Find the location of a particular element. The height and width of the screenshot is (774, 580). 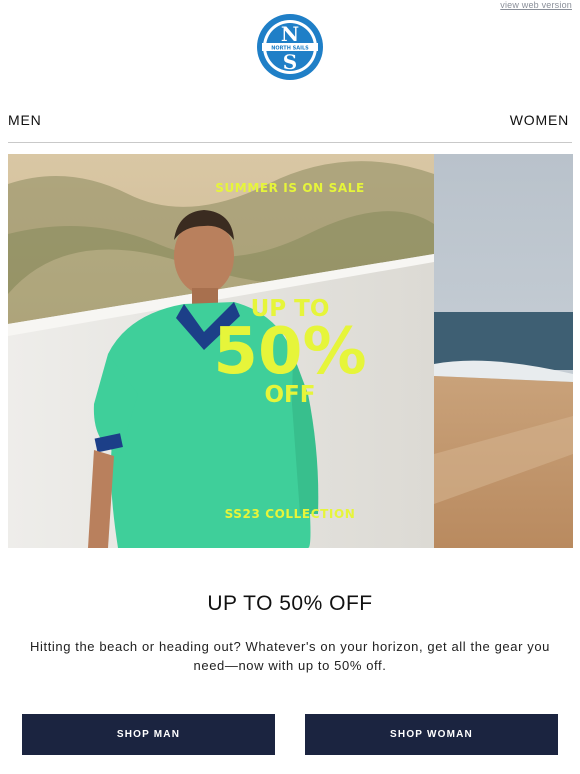

shop-man-button: SHOP MAN is located at coordinates (148, 734).